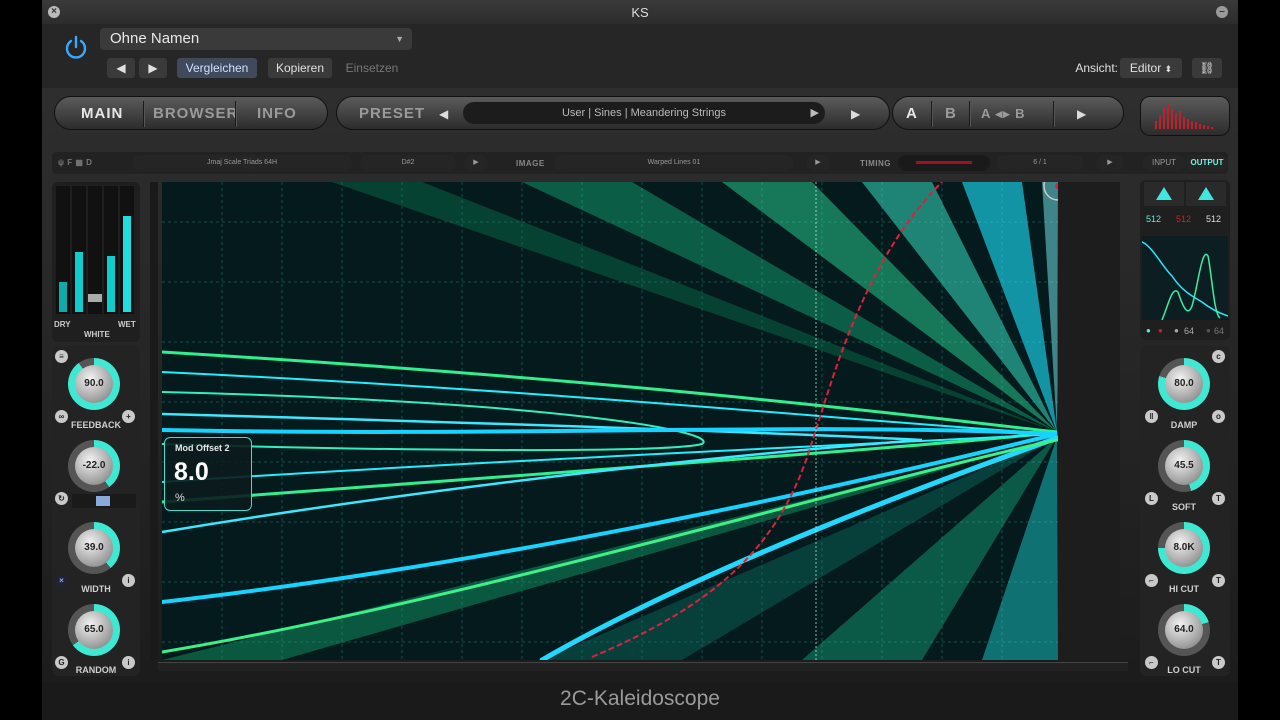 This screenshot has height=720, width=1280. Describe the element at coordinates (1151, 416) in the screenshot. I see `bars-icon: ‖` at that location.